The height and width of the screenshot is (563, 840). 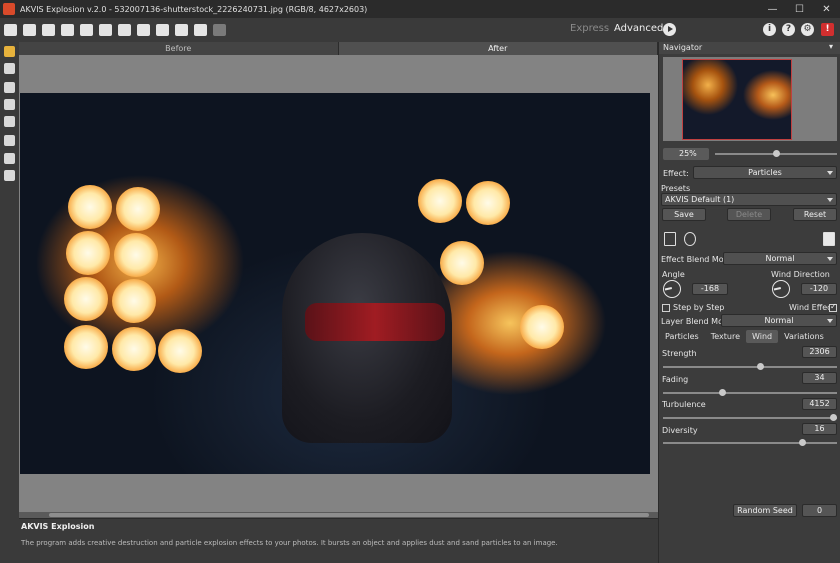 What do you see at coordinates (710, 289) in the screenshot?
I see `angle-value: -168` at bounding box center [710, 289].